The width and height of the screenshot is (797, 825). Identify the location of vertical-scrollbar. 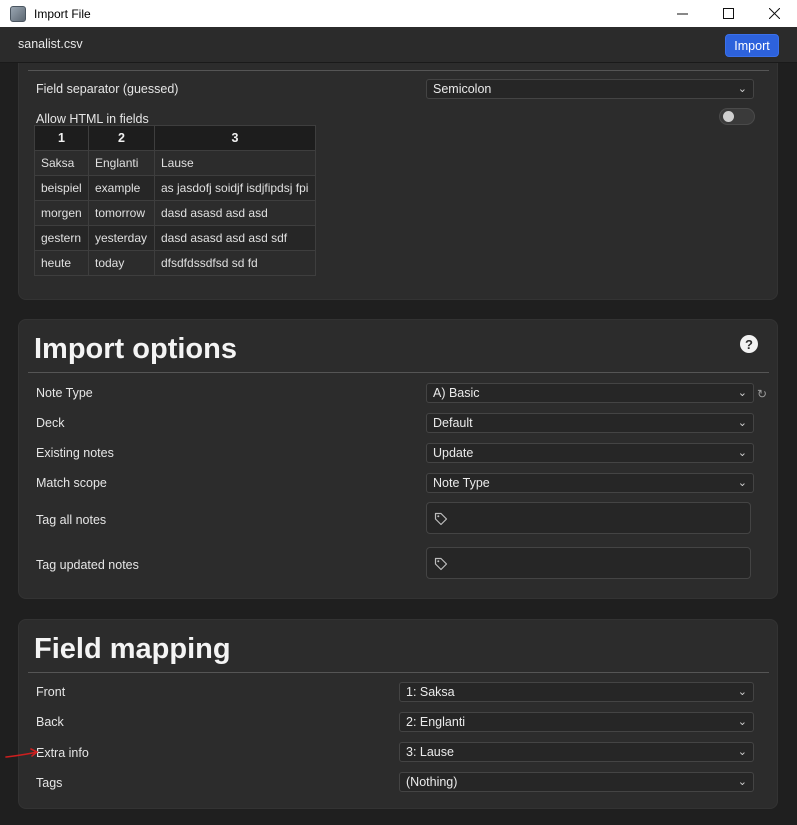
(788, 444).